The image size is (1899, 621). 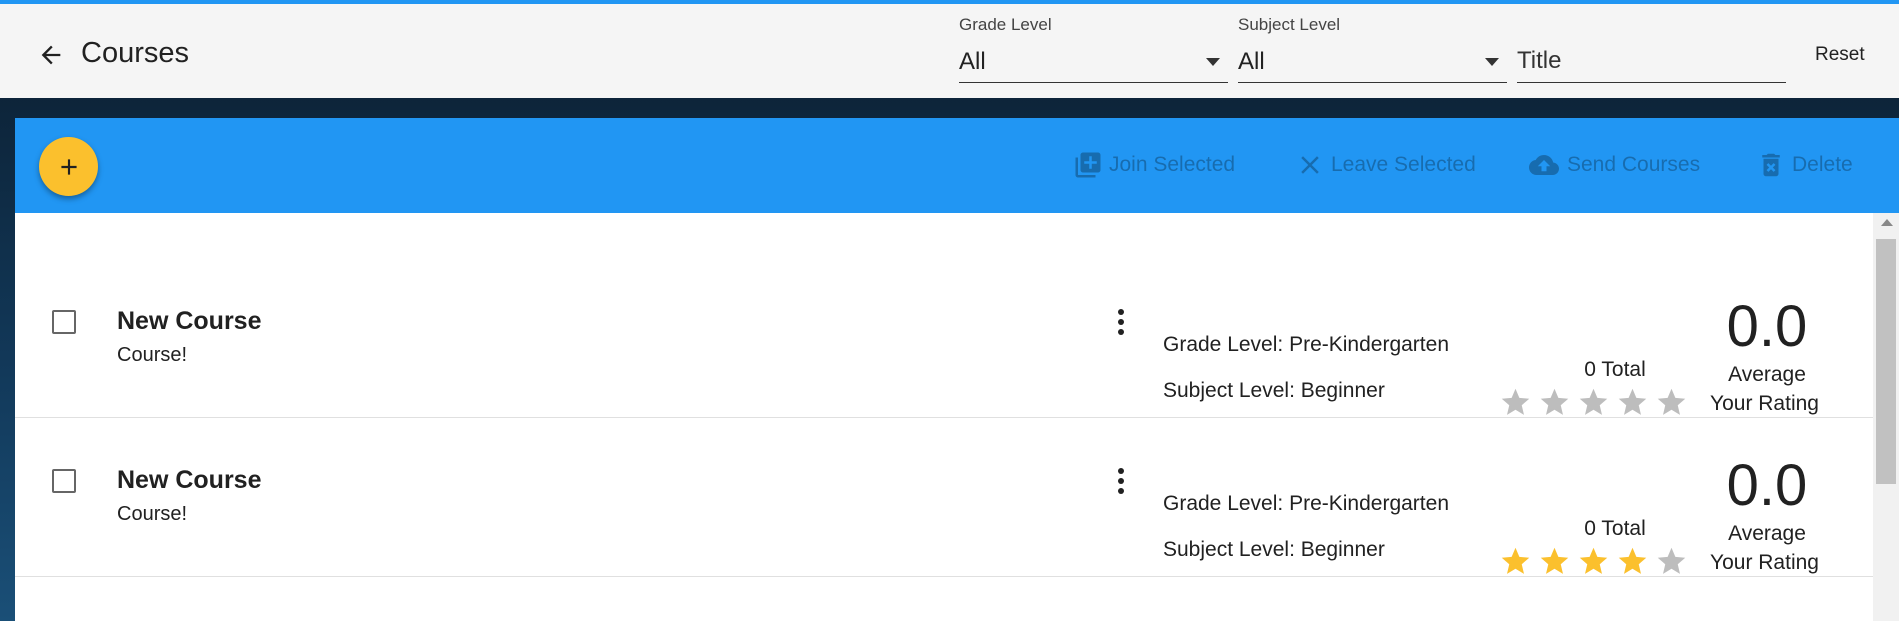 What do you see at coordinates (1647, 61) in the screenshot?
I see `title-filter-input` at bounding box center [1647, 61].